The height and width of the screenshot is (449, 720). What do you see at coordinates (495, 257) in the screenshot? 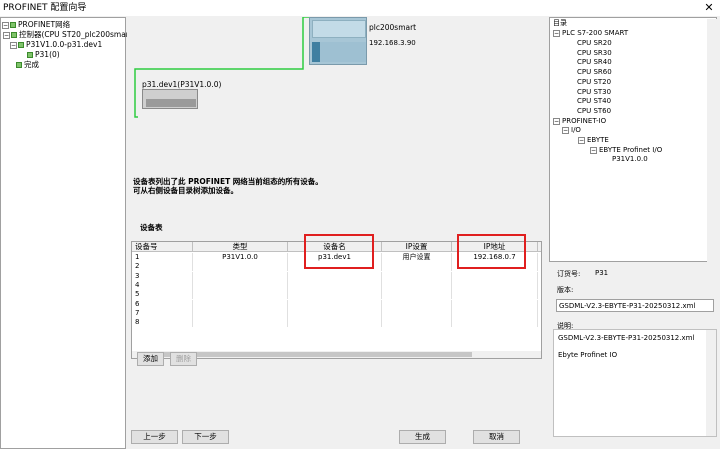
I see `table-cell: 192.168.0.7` at bounding box center [495, 257].